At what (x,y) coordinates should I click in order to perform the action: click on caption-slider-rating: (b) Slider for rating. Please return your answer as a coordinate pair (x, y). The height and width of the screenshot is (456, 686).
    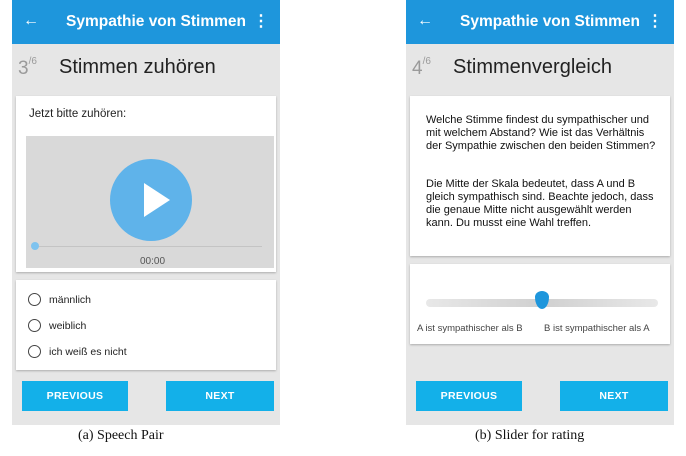
    Looking at the image, I should click on (530, 435).